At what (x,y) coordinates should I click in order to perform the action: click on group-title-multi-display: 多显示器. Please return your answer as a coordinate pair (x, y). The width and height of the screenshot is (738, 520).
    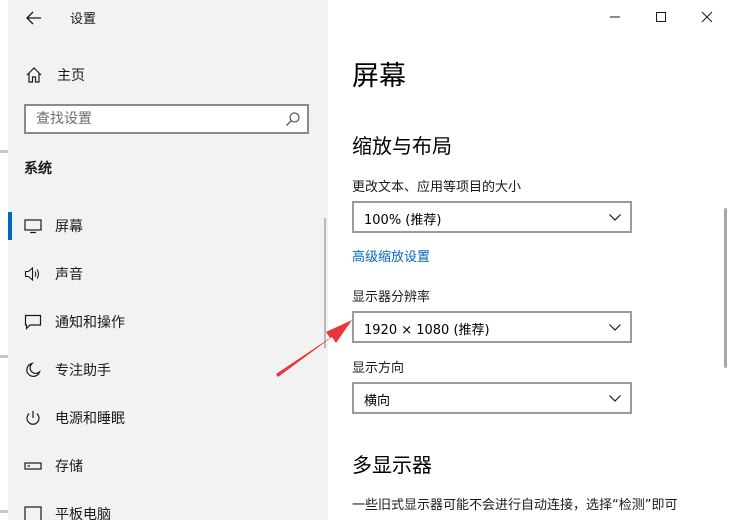
    Looking at the image, I should click on (392, 465).